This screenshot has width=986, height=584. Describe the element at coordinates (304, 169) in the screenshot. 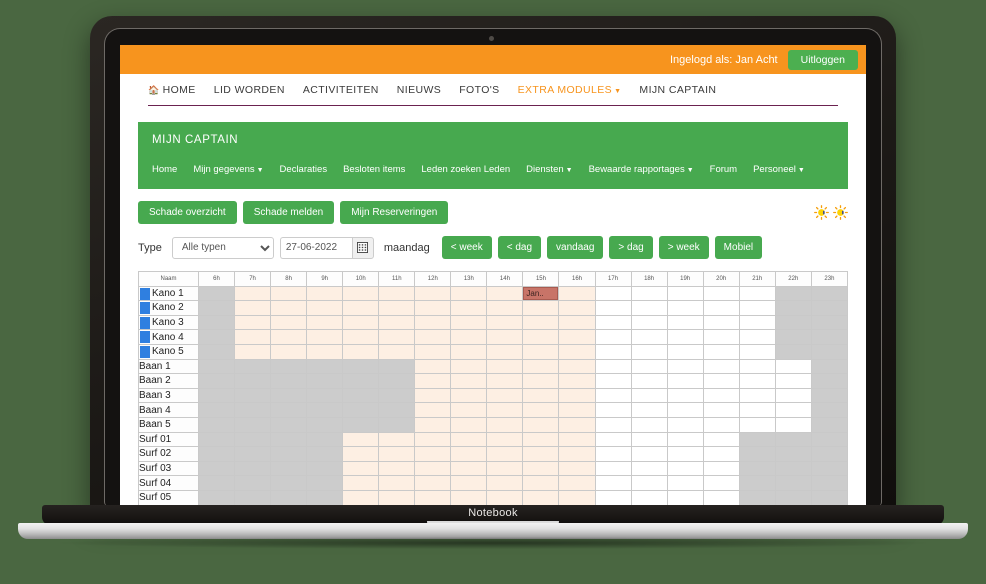

I see `subnav-item-declaraties: Declaraties` at that location.